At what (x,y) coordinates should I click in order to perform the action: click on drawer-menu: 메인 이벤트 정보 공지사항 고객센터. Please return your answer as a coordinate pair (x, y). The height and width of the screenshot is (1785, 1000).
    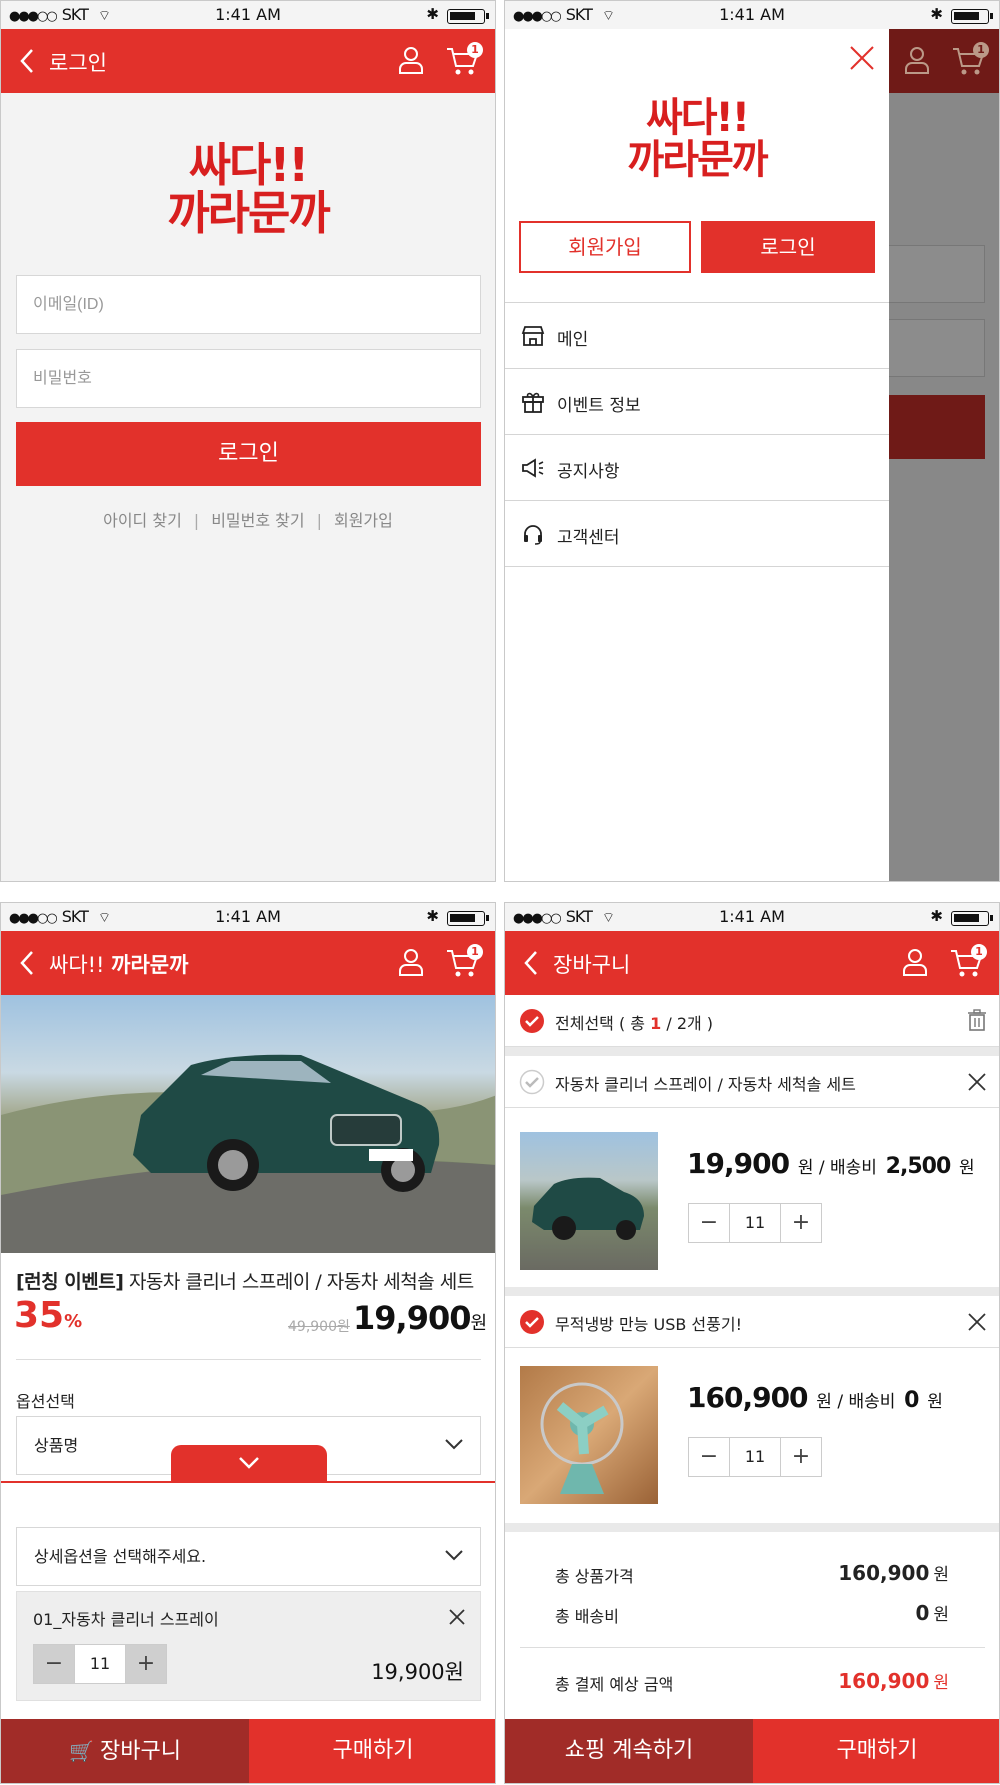
    Looking at the image, I should click on (697, 434).